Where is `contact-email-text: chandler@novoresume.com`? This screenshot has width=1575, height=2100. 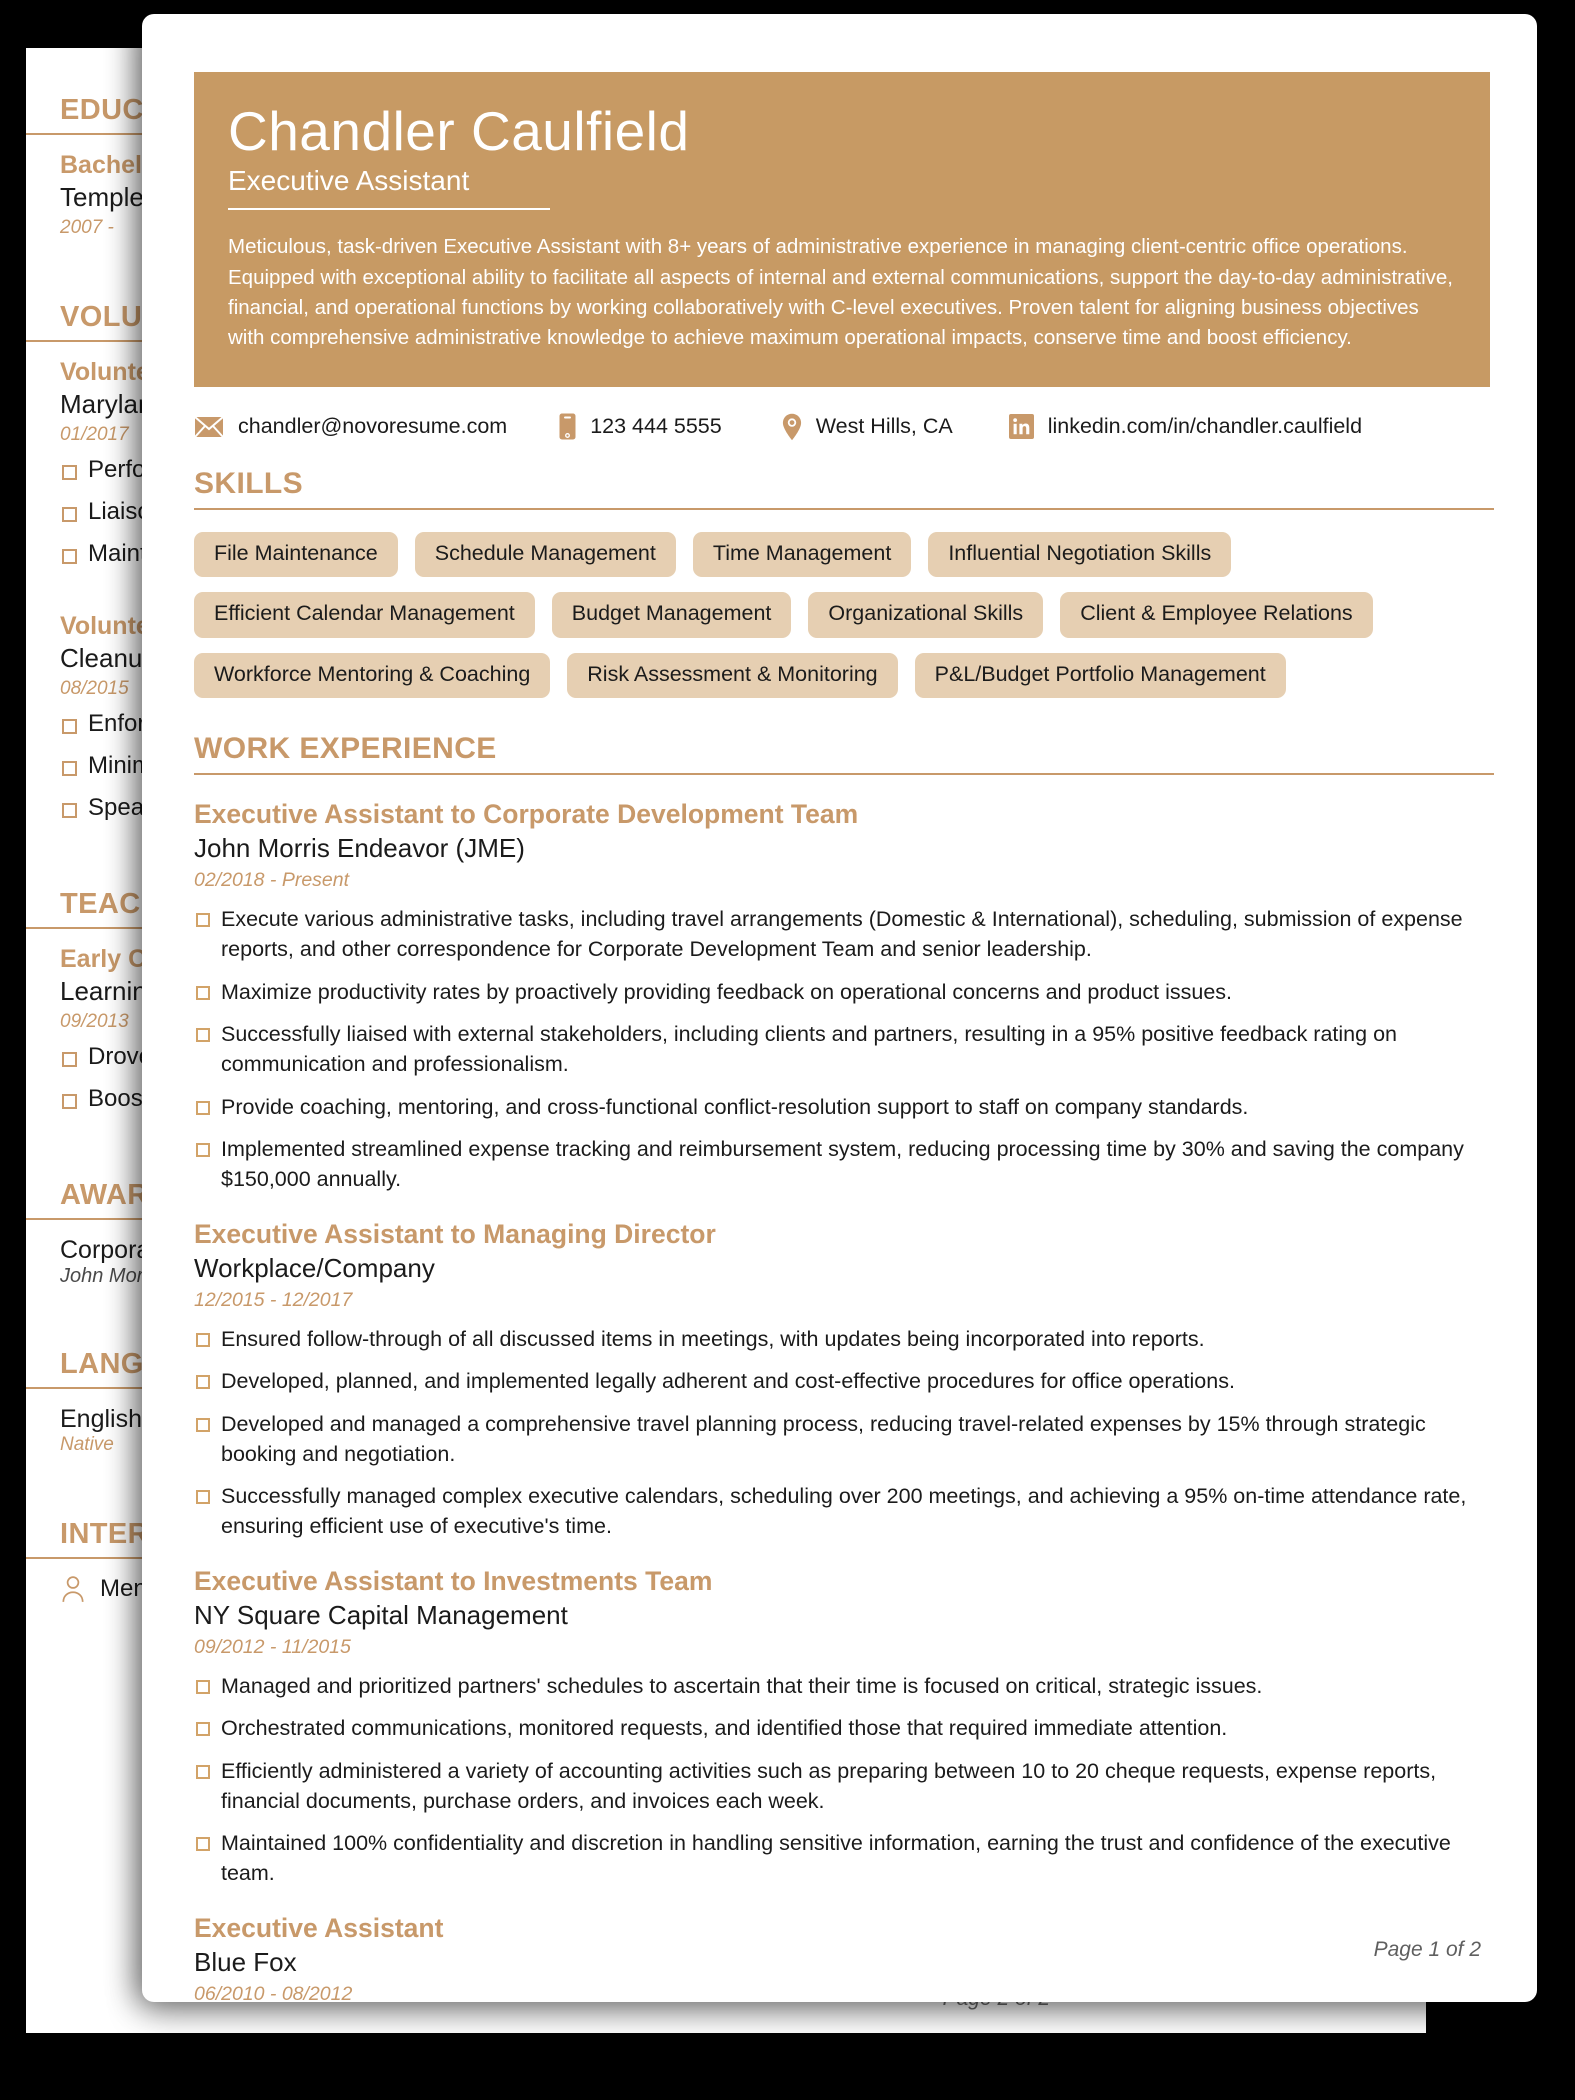
contact-email-text: chandler@novoresume.com is located at coordinates (373, 426).